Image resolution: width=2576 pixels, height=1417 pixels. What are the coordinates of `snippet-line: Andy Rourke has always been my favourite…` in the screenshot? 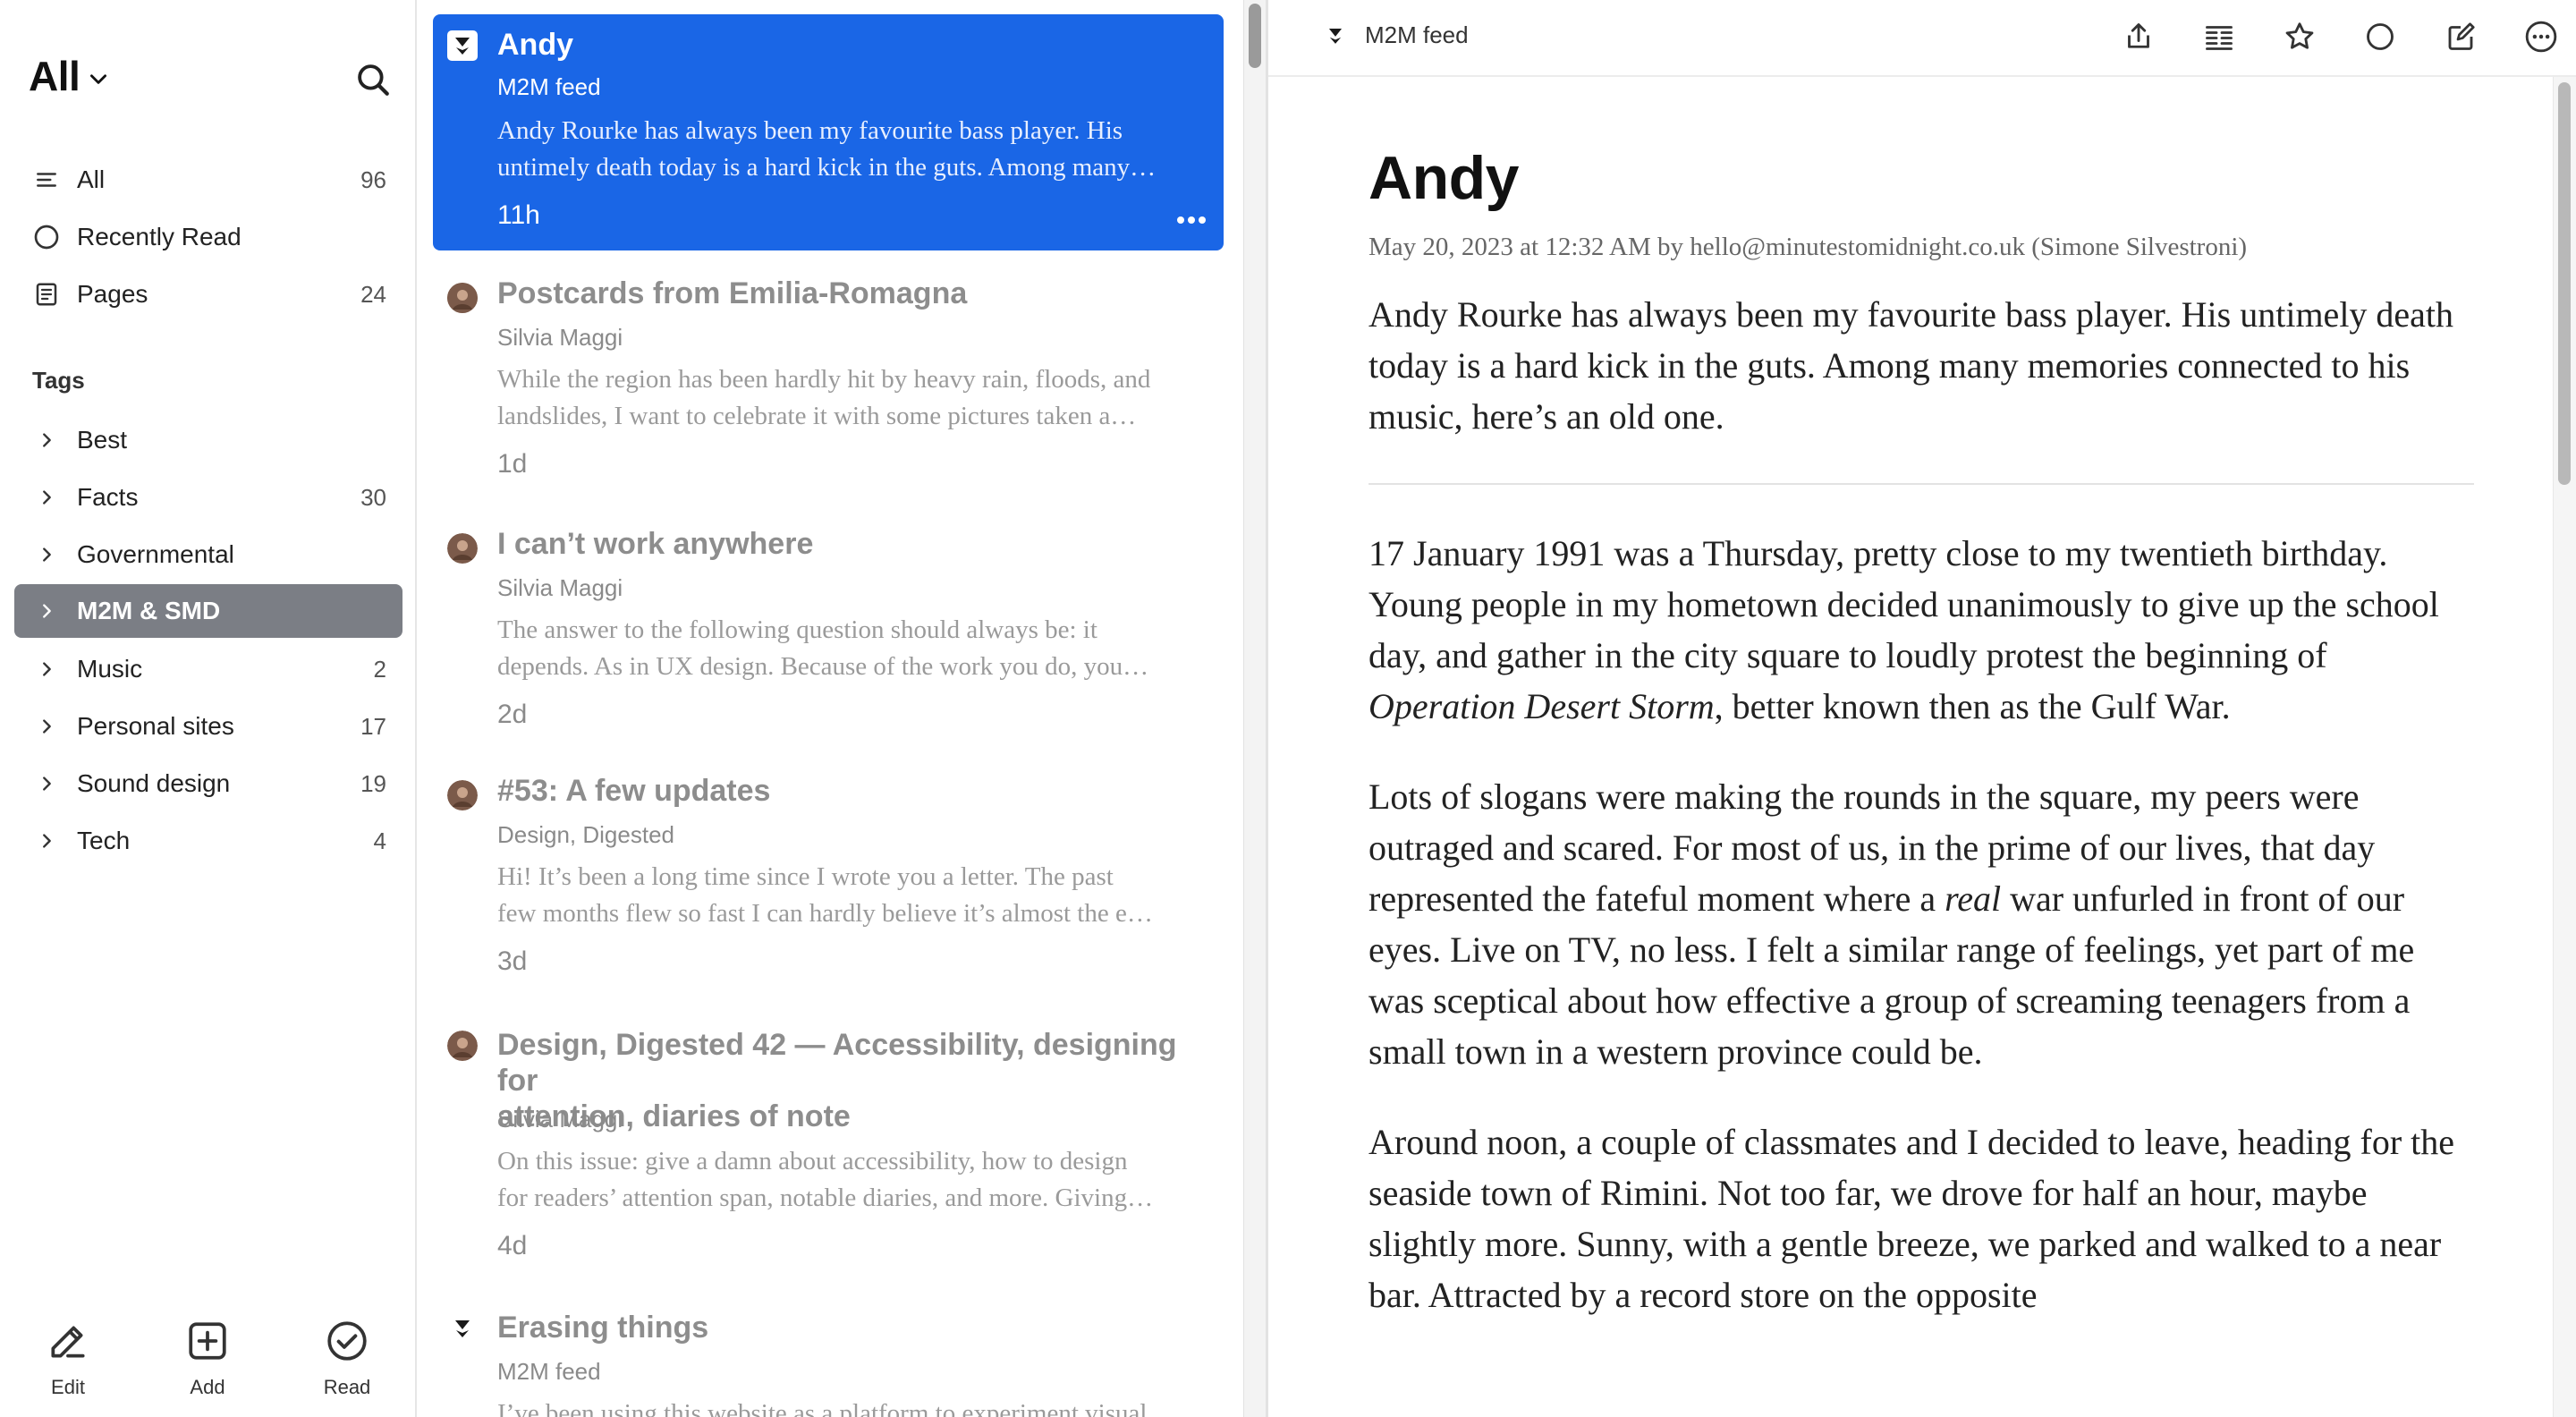 It's located at (810, 130).